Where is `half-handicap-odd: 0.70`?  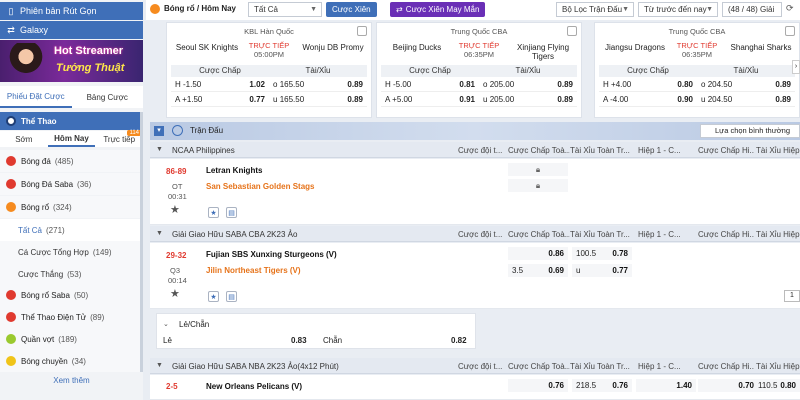 half-handicap-odd: 0.70 is located at coordinates (728, 385).